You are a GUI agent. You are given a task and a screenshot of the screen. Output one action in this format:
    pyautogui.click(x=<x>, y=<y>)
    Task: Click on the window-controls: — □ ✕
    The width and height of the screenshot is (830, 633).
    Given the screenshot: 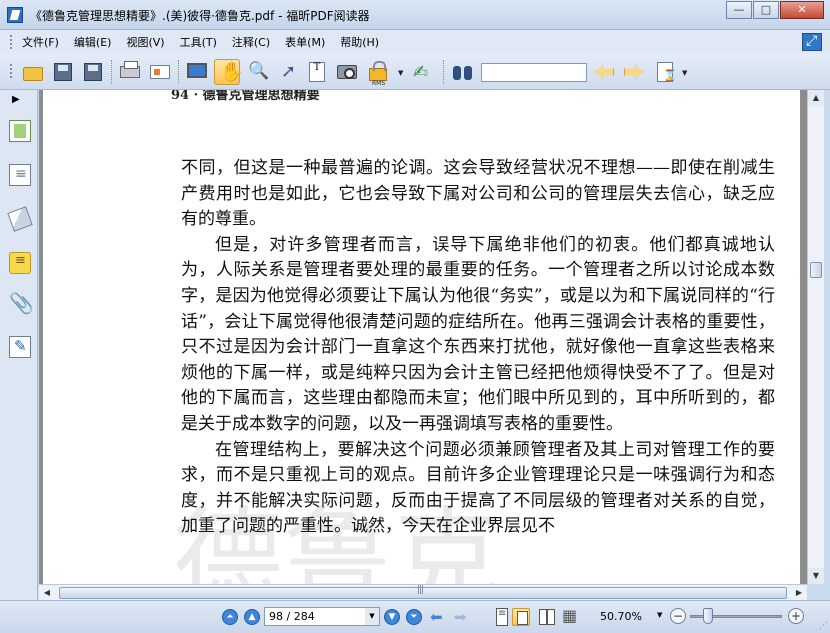 What is the action you would take?
    pyautogui.click(x=774, y=10)
    